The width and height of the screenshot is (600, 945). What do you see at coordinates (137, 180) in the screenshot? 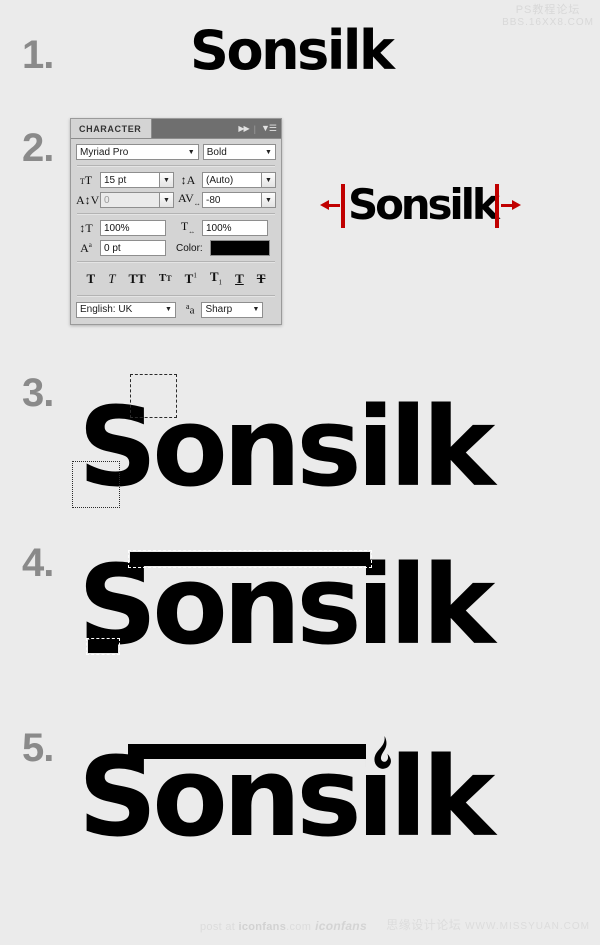
I see `font-size-field: 15 pt ▼` at bounding box center [137, 180].